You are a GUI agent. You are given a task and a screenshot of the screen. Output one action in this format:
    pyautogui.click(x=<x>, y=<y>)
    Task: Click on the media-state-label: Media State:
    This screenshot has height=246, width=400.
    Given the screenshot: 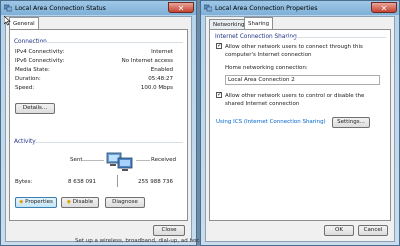 What is the action you would take?
    pyautogui.click(x=32, y=70)
    